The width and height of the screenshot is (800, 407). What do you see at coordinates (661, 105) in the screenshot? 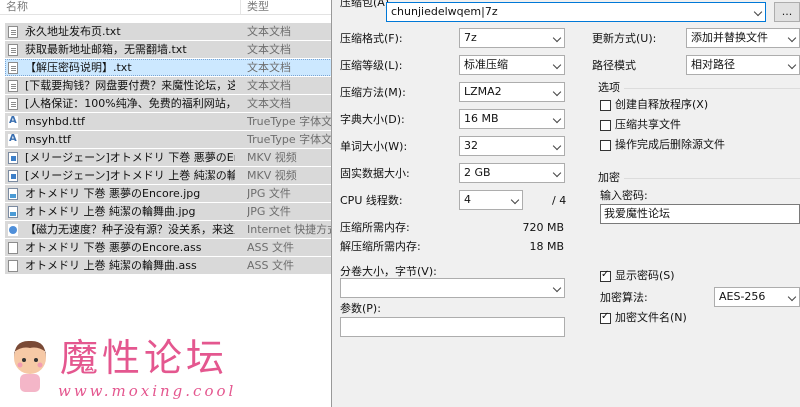
I see `create-sfx-label: 创建自释放程序(X)` at bounding box center [661, 105].